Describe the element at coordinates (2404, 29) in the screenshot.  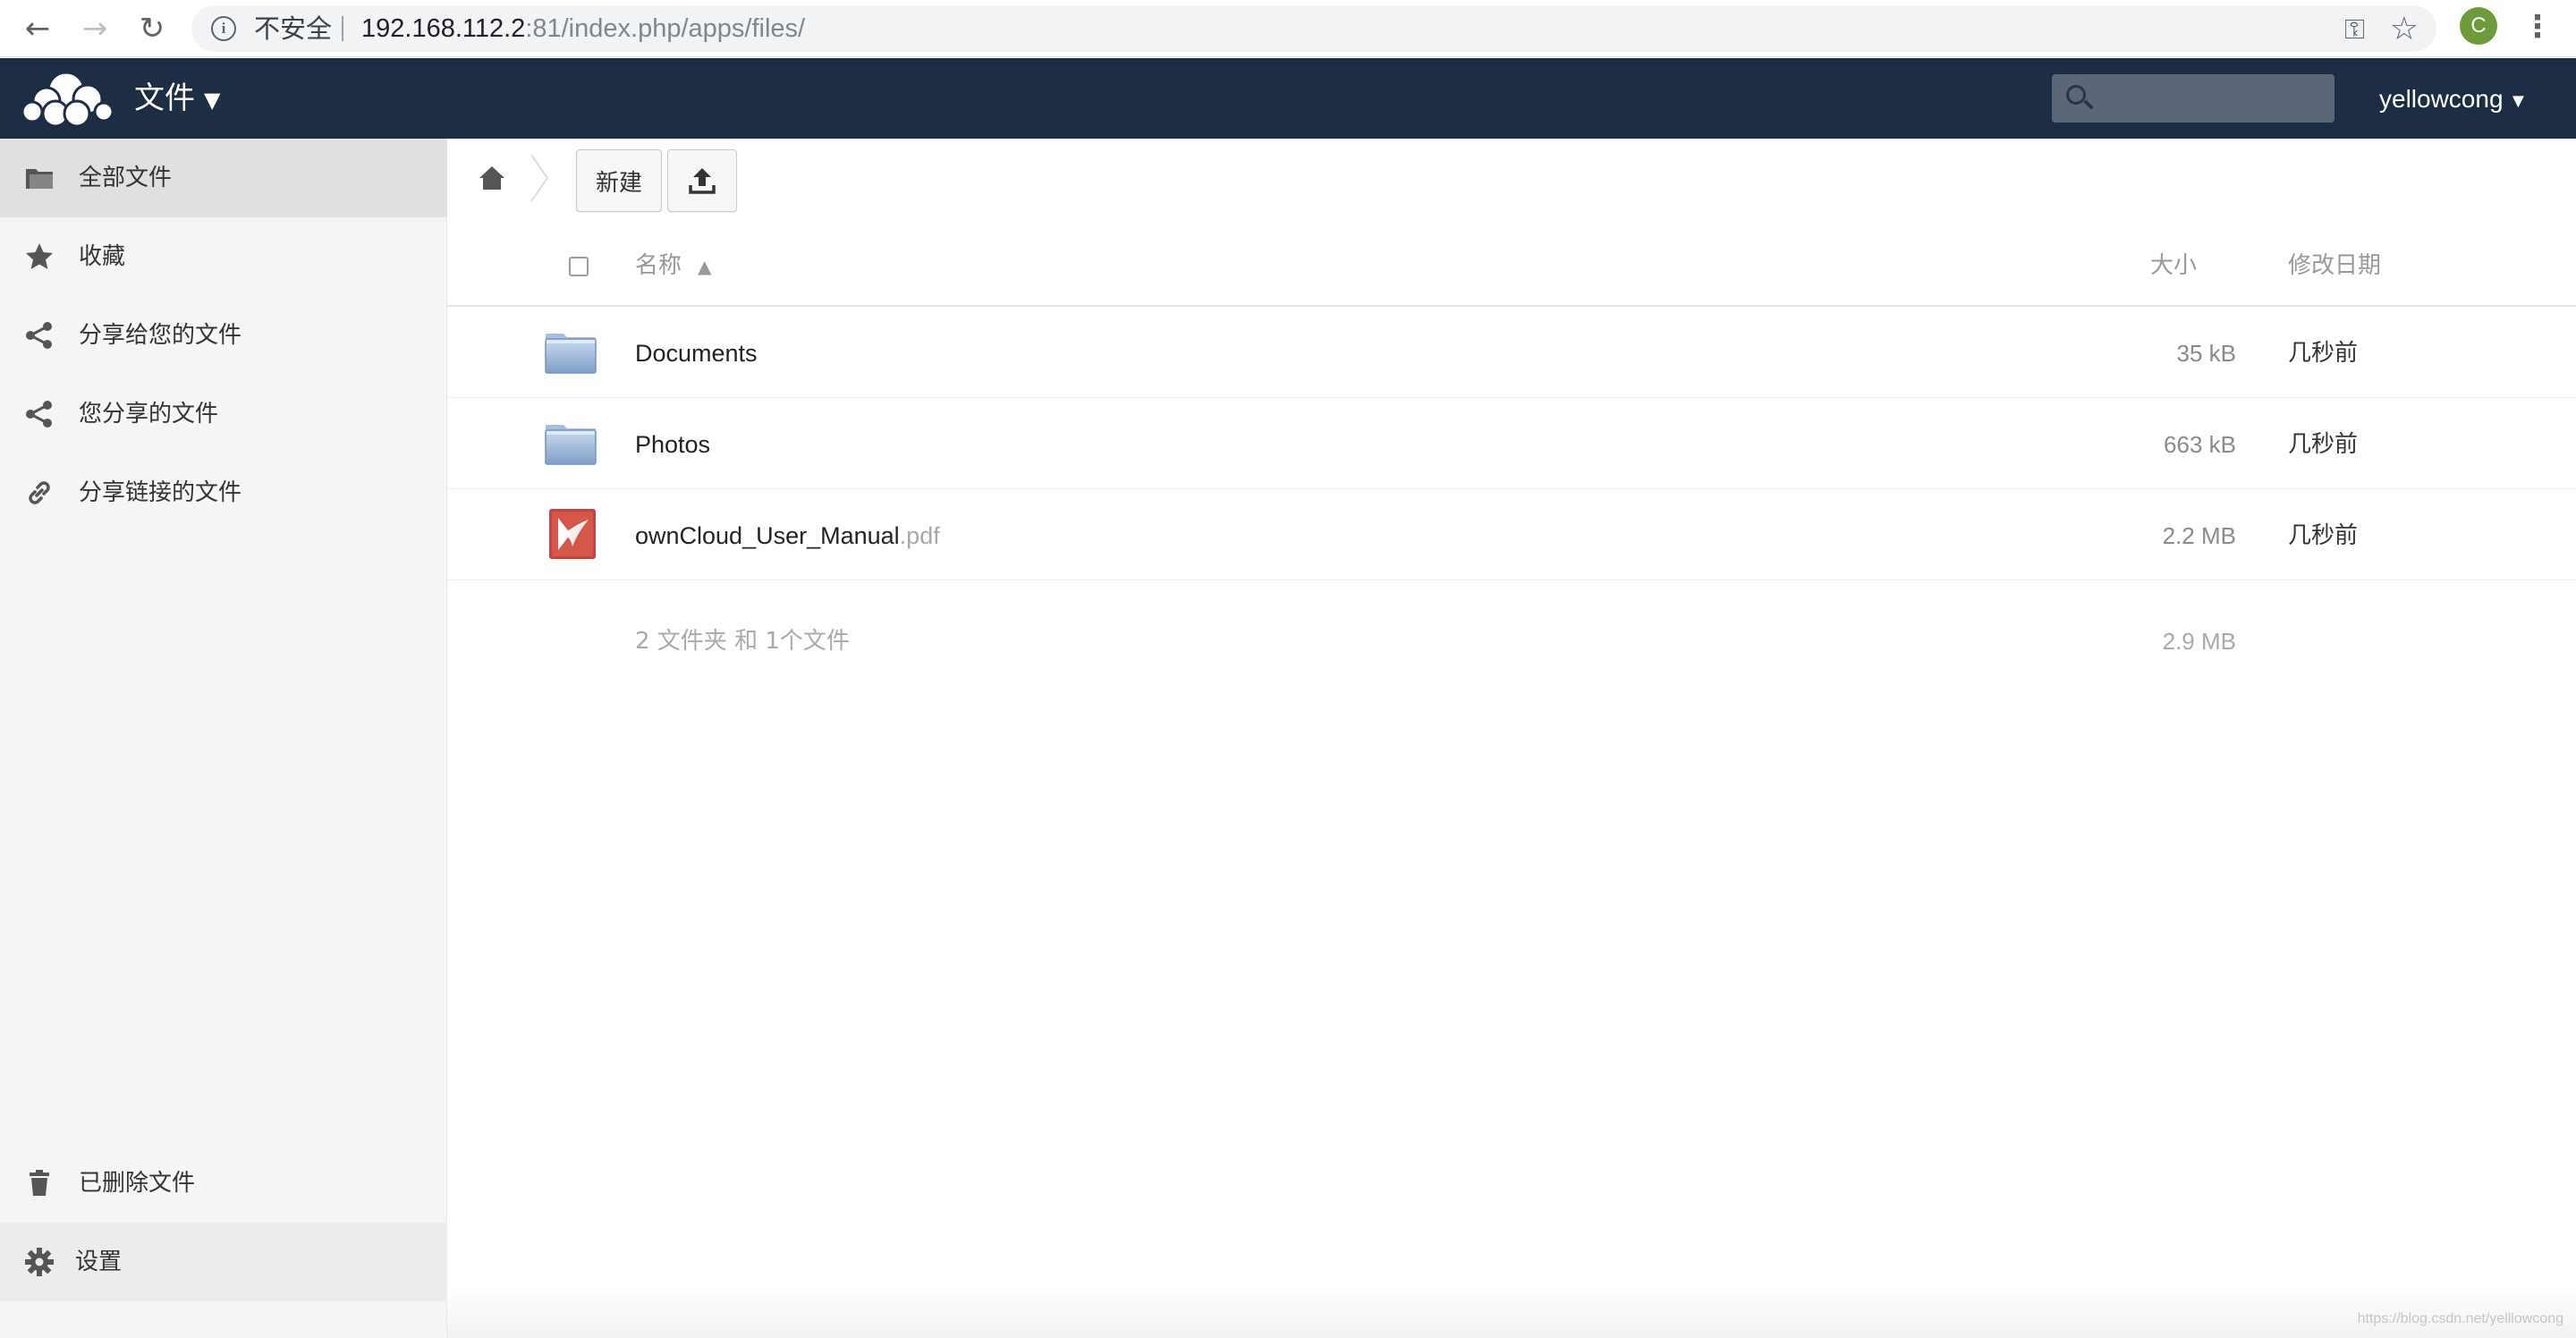
I see `bookmark-star-icon: ☆` at that location.